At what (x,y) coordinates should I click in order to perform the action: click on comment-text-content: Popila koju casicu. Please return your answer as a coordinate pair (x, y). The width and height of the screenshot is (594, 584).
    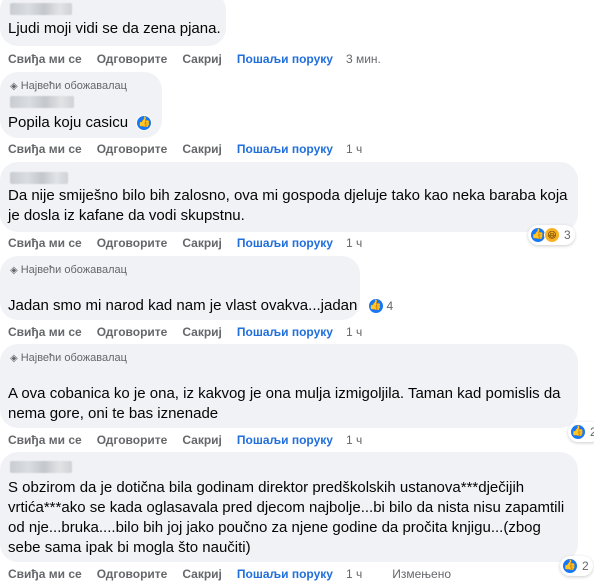
    Looking at the image, I should click on (68, 122).